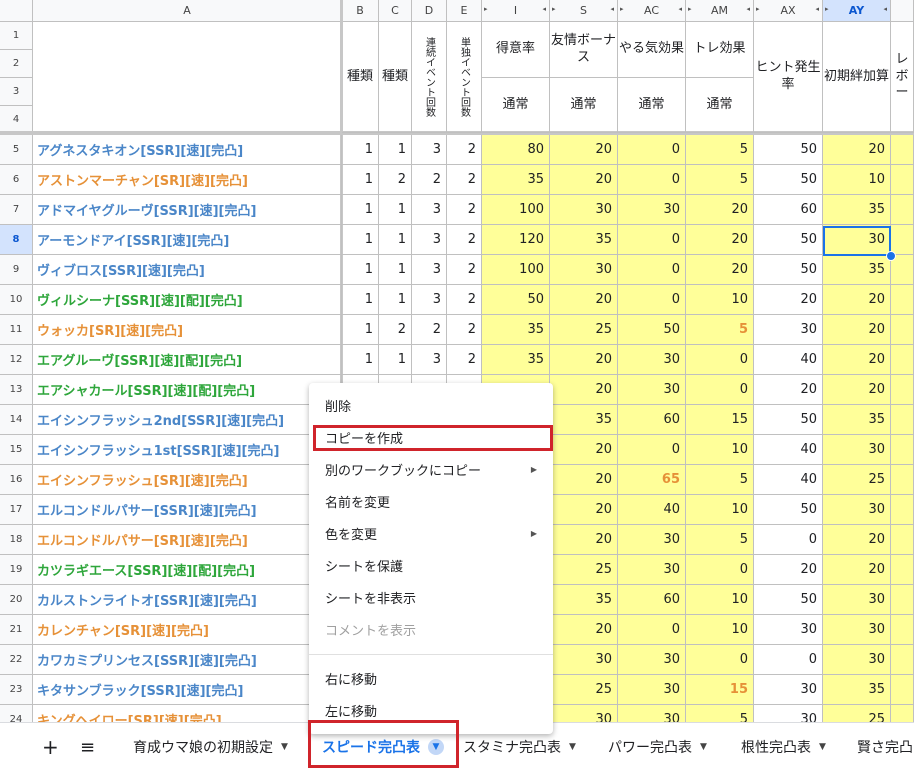 The width and height of the screenshot is (914, 771). I want to click on row-header: 13, so click(16, 390).